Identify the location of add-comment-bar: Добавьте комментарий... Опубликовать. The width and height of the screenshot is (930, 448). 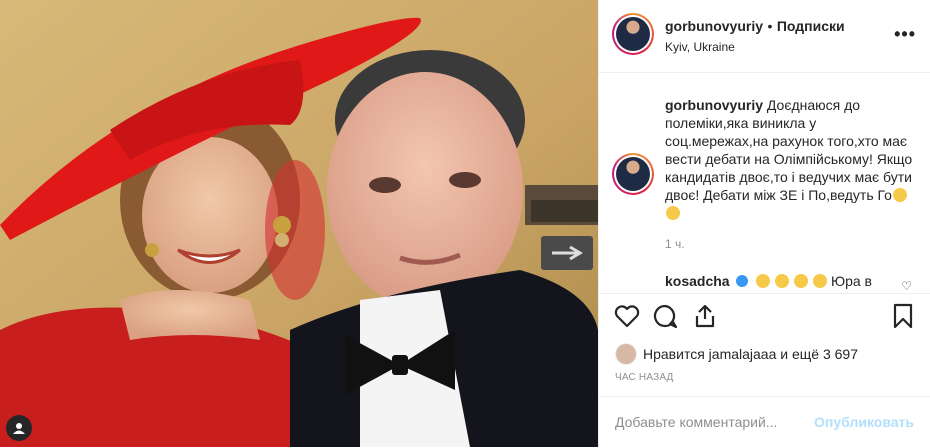
(764, 422).